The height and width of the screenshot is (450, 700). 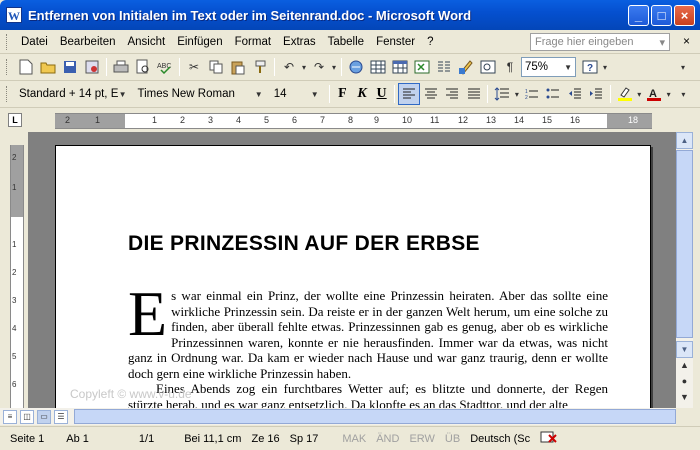 I want to click on status-extend: ERW, so click(x=421, y=439).